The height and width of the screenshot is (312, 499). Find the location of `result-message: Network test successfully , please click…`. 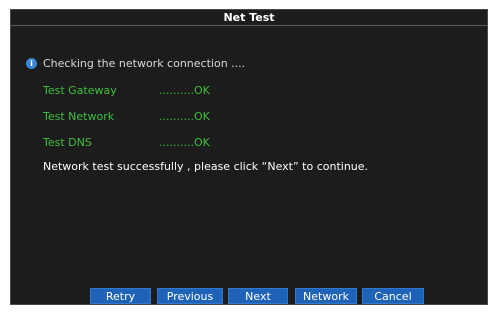

result-message: Network test successfully , please click… is located at coordinates (206, 166).